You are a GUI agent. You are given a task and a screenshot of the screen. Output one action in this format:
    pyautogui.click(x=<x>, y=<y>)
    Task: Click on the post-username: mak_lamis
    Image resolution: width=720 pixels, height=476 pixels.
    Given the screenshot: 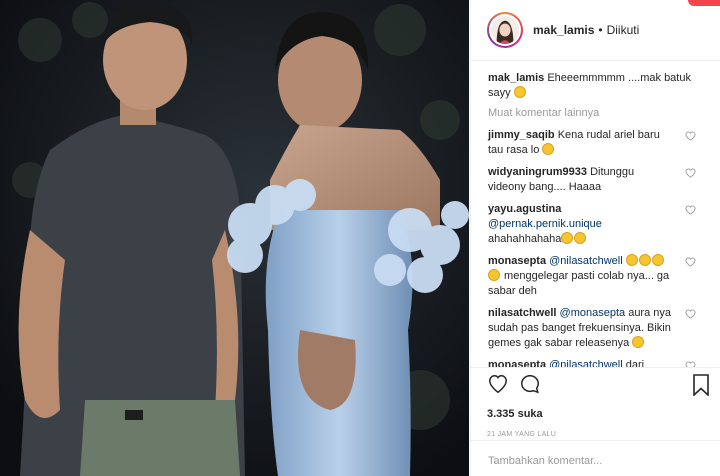 What is the action you would take?
    pyautogui.click(x=563, y=30)
    